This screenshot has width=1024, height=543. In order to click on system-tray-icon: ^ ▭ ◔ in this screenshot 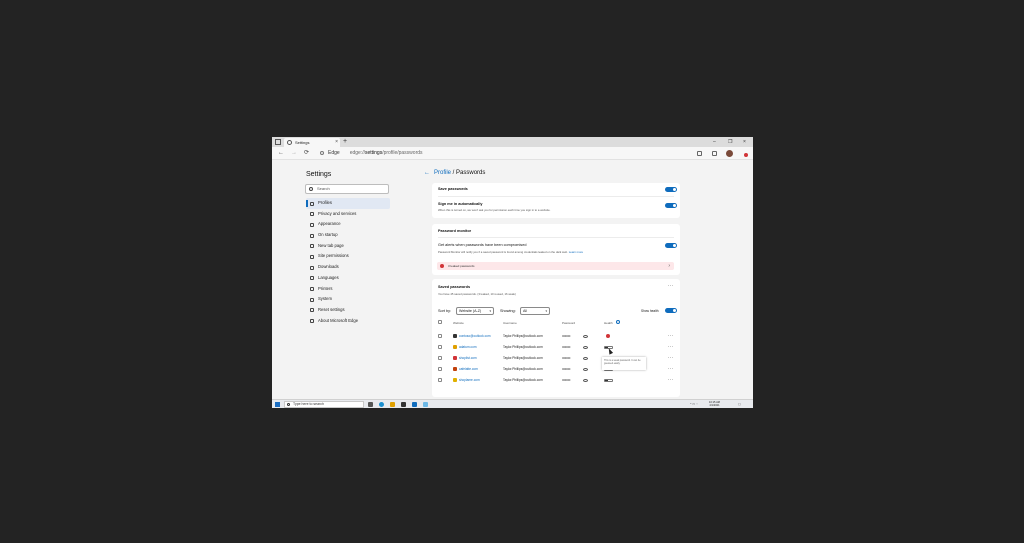, I will do `click(694, 404)`.